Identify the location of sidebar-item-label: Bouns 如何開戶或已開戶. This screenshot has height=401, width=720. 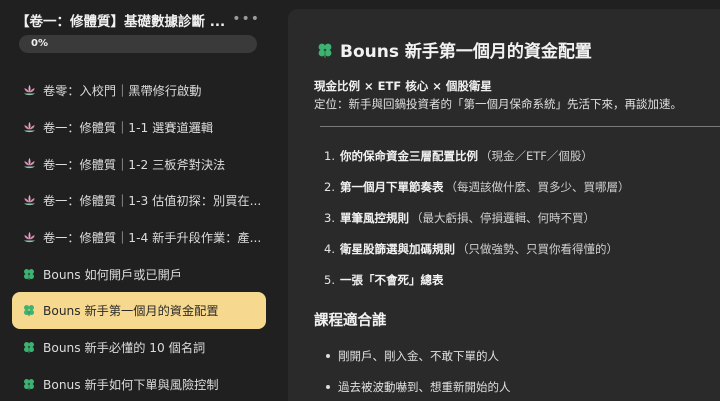
(112, 274).